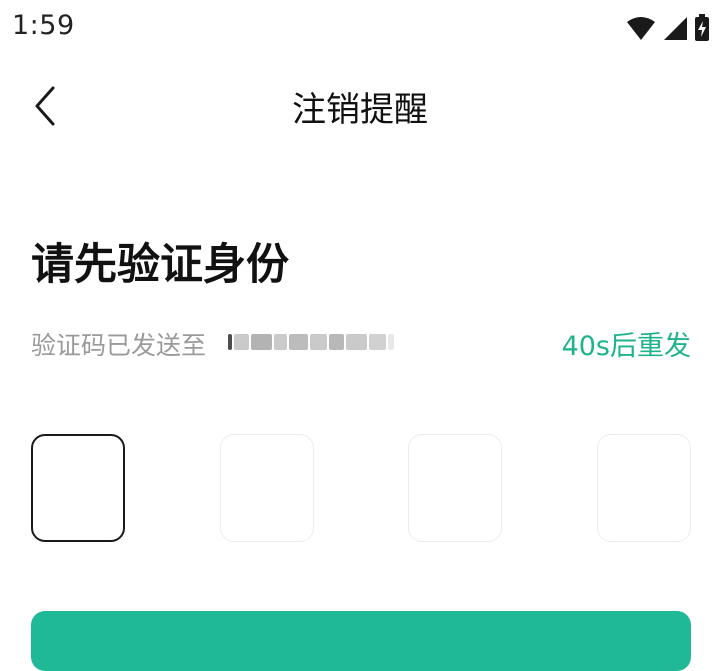  I want to click on page-title: 注销提醒, so click(360, 110).